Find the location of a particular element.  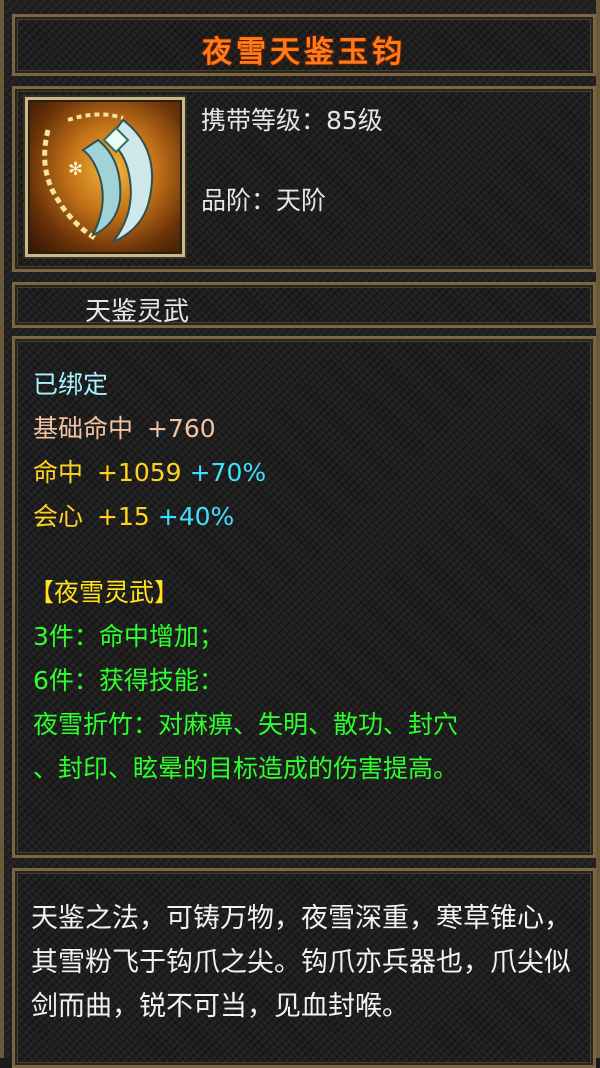

stat-hit-value: +1059 is located at coordinates (139, 472).